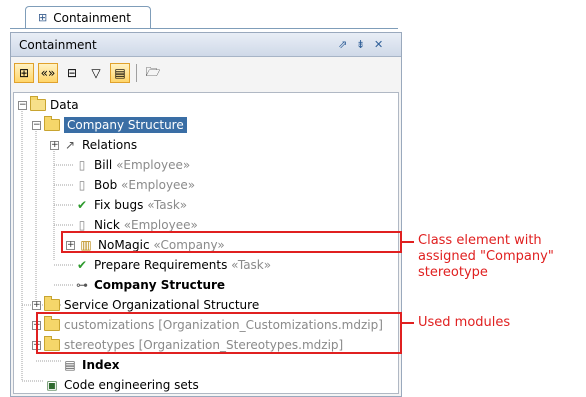 This screenshot has height=397, width=586. I want to click on pin-icon: ⇟, so click(360, 44).